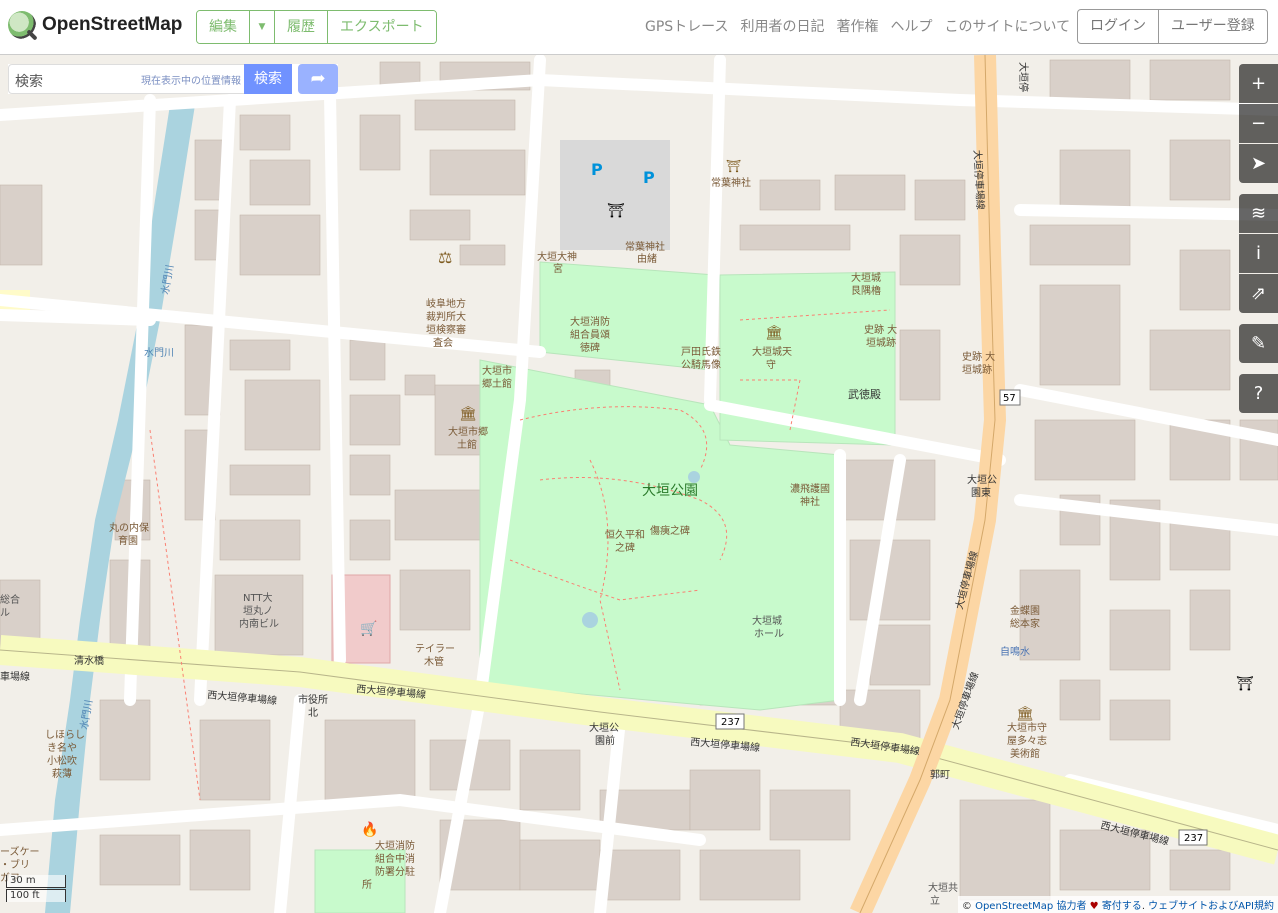 This screenshot has width=1278, height=913. I want to click on share-icon: ⇗, so click(1258, 293).